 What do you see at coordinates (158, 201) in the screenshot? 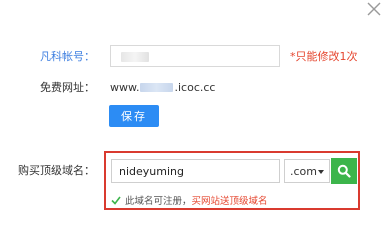
I see `availability-text: 此域名可注册，` at bounding box center [158, 201].